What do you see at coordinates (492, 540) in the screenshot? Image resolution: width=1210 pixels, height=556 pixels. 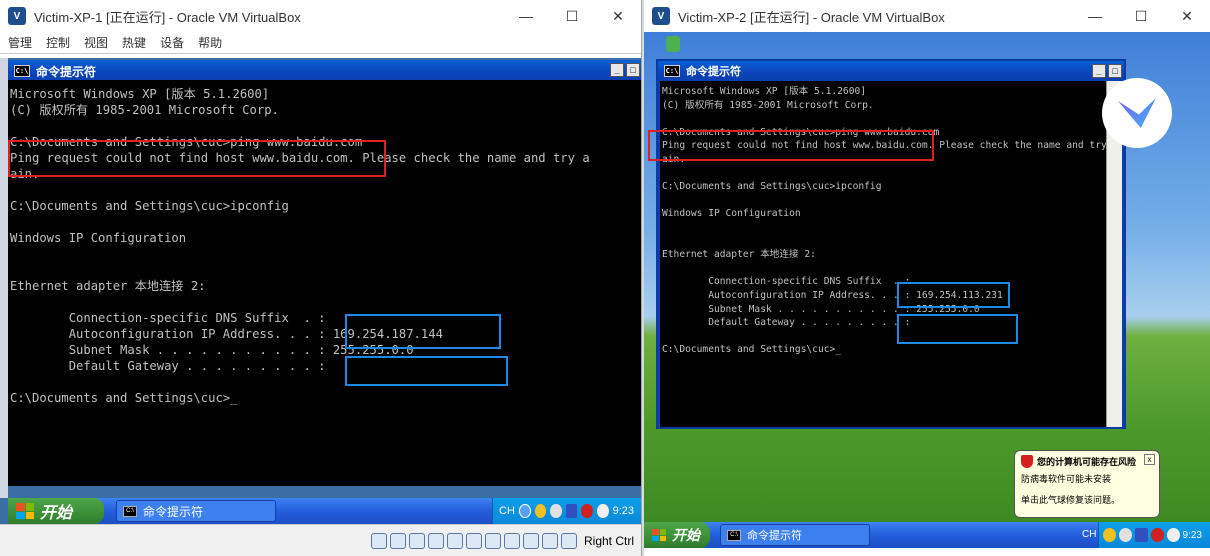 I see `display-icon` at bounding box center [492, 540].